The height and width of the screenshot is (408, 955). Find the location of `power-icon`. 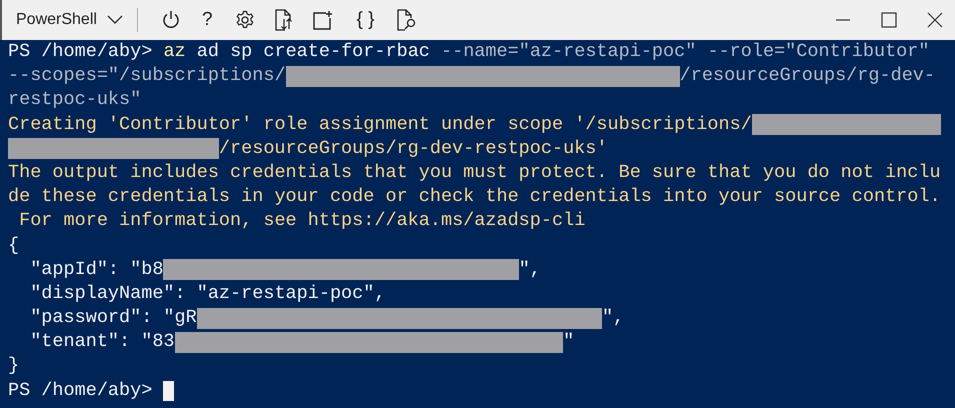

power-icon is located at coordinates (171, 20).